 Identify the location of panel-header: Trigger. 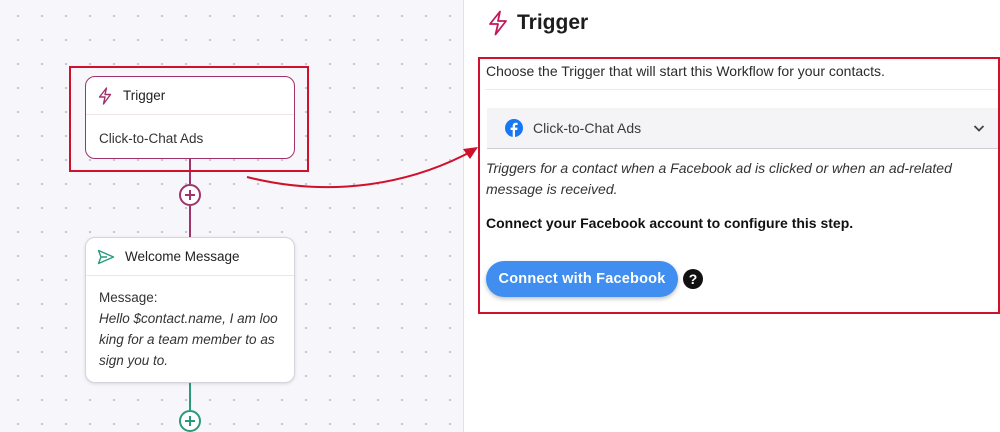
(537, 23).